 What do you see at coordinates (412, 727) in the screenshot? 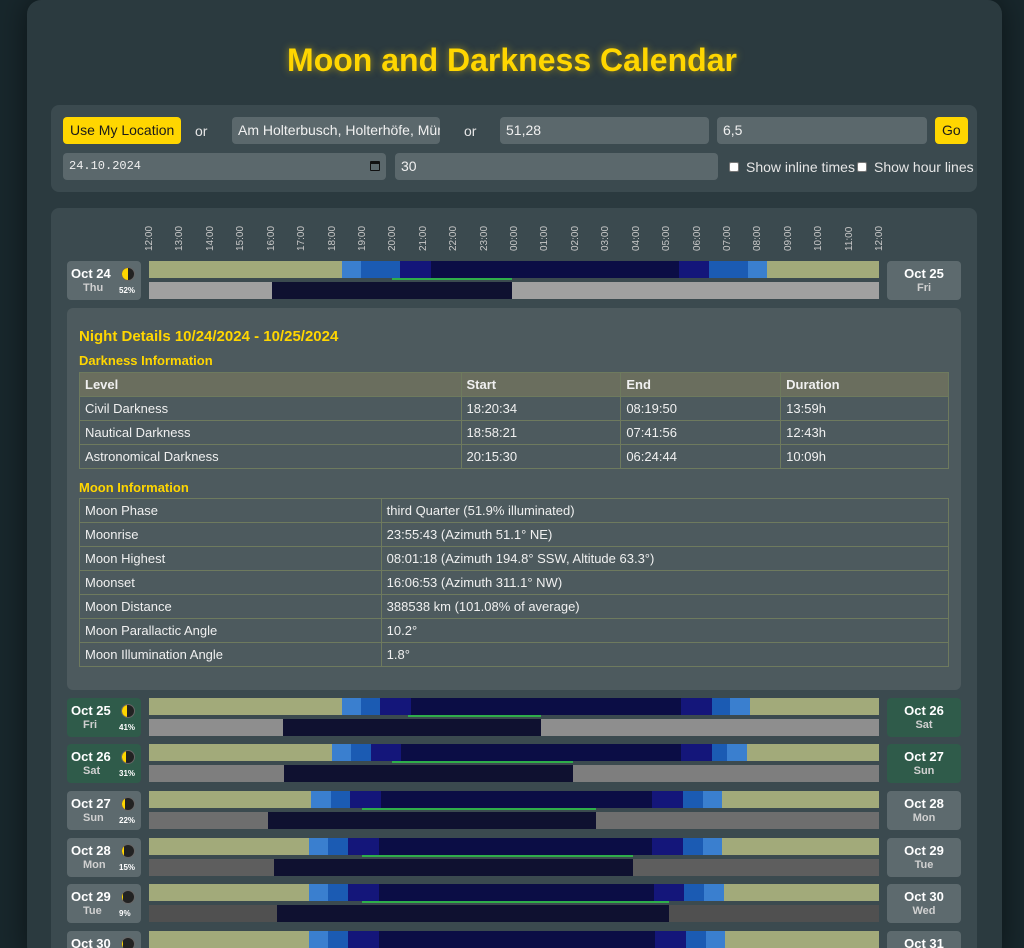
I see `moon-up-segment` at bounding box center [412, 727].